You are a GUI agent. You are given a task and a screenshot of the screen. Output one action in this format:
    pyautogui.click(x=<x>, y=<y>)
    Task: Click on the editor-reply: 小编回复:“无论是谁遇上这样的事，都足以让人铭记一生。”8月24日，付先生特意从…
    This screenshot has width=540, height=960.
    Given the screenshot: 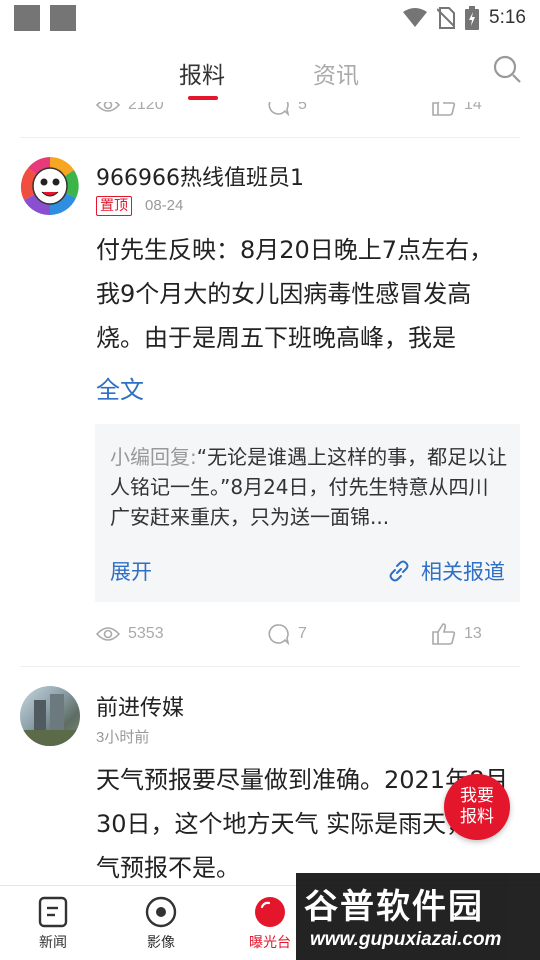 What is the action you would take?
    pyautogui.click(x=307, y=513)
    